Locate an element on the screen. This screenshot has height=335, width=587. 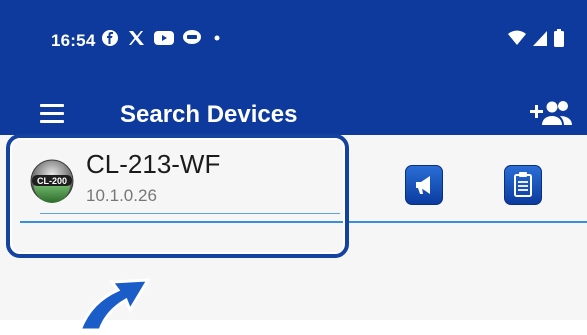
x-icon is located at coordinates (136, 40).